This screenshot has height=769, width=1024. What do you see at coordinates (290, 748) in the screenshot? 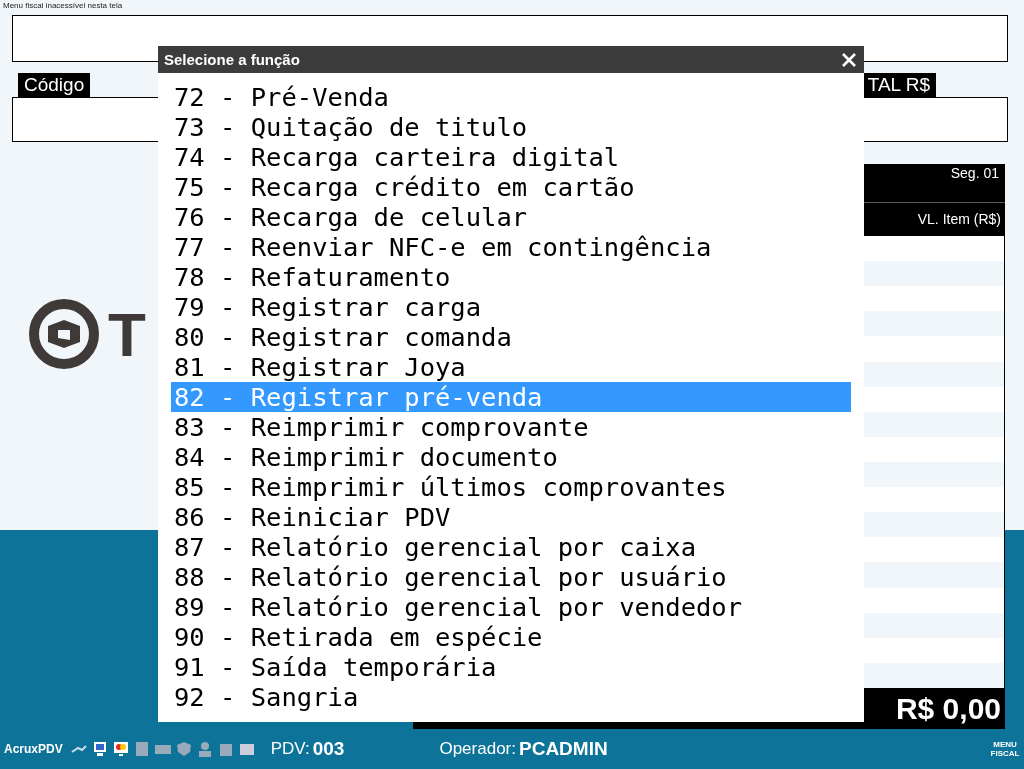
I see `pdv-label: PDV:` at bounding box center [290, 748].